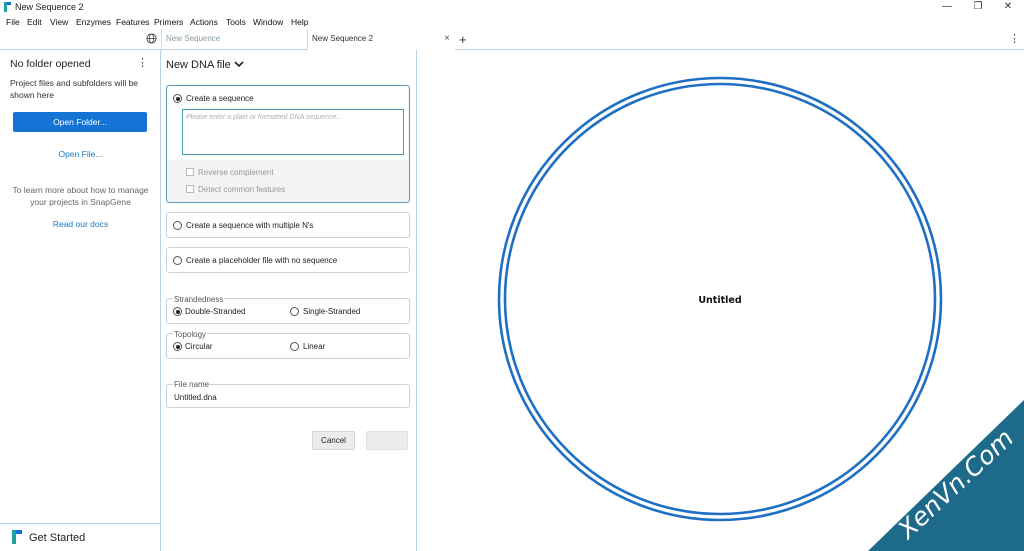 The height and width of the screenshot is (551, 1024). What do you see at coordinates (195, 397) in the screenshot?
I see `file-name-value: Untitled.dna` at bounding box center [195, 397].